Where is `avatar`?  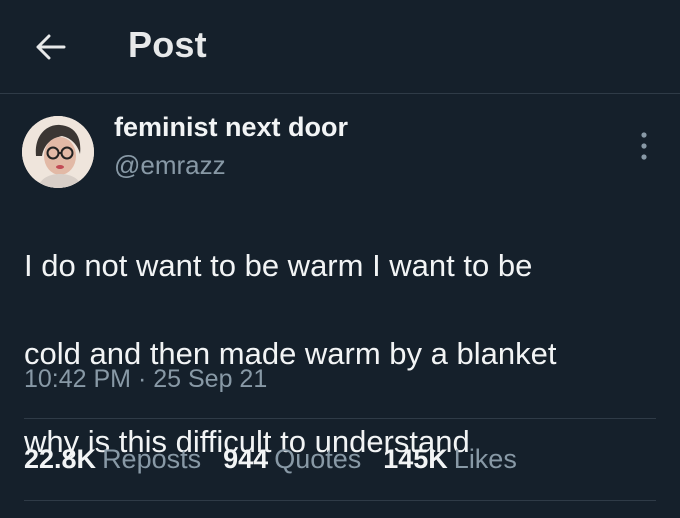 avatar is located at coordinates (58, 152).